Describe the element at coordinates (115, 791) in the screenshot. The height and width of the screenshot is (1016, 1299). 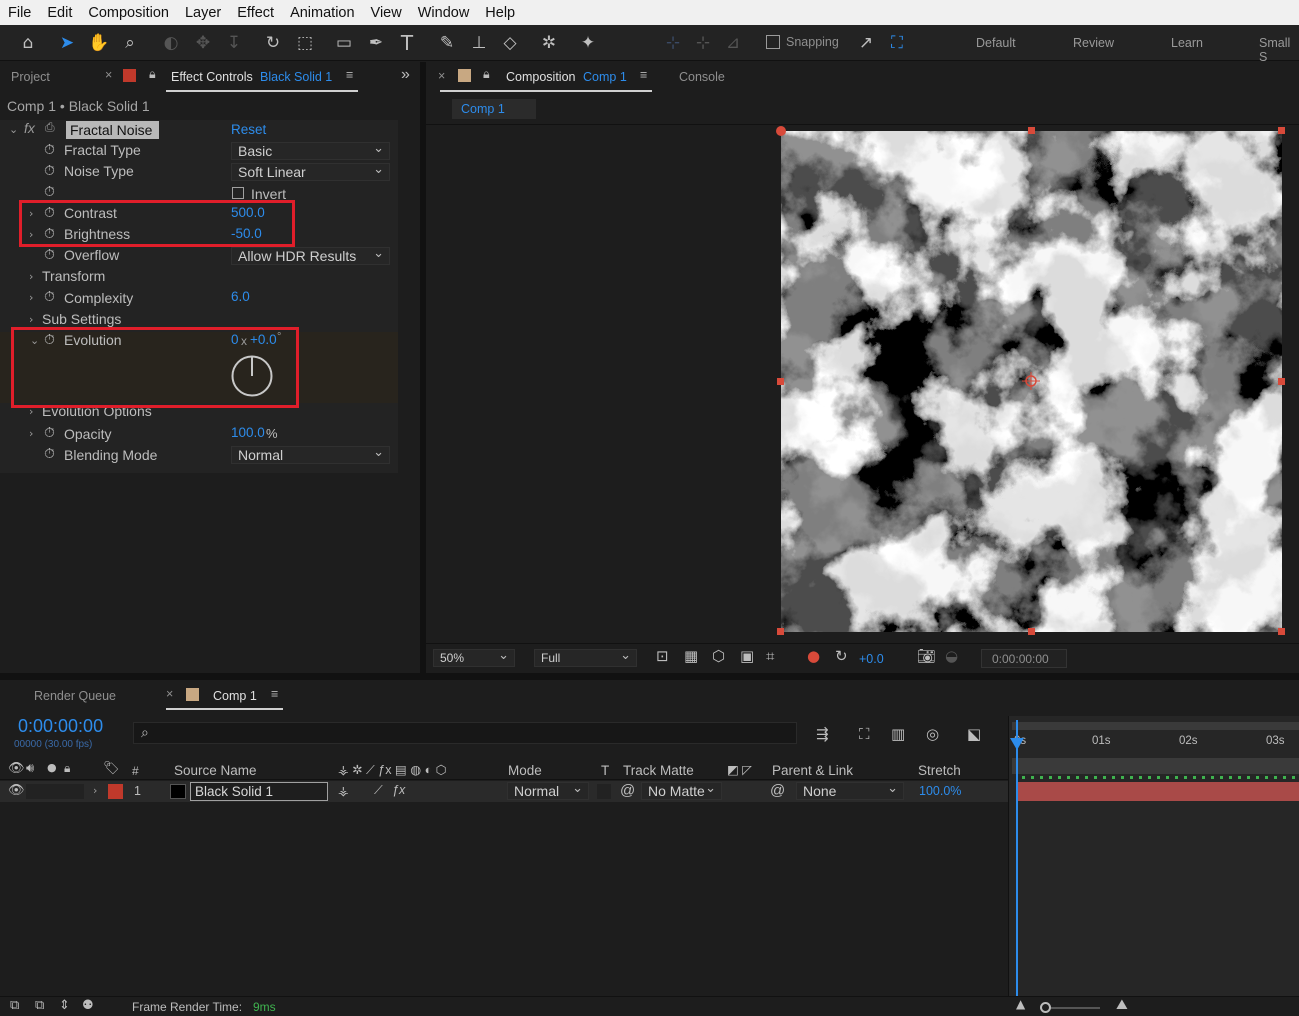
I see `layer-label-color` at that location.